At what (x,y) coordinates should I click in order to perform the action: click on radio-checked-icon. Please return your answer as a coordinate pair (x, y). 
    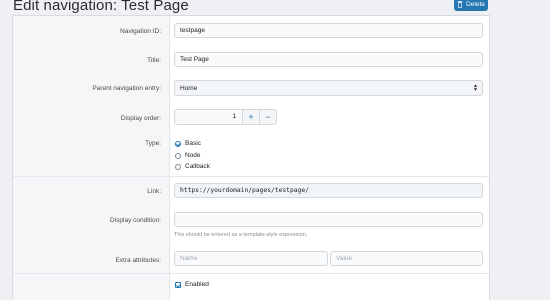
    Looking at the image, I should click on (178, 143).